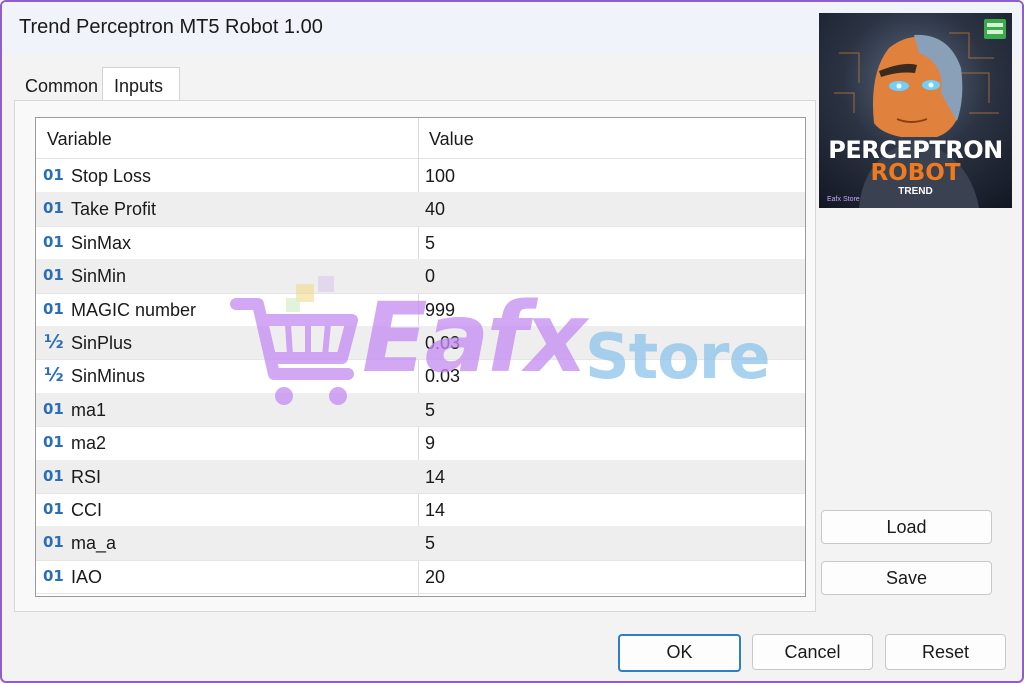  I want to click on table-row: 01 Stop Loss 100, so click(420, 176).